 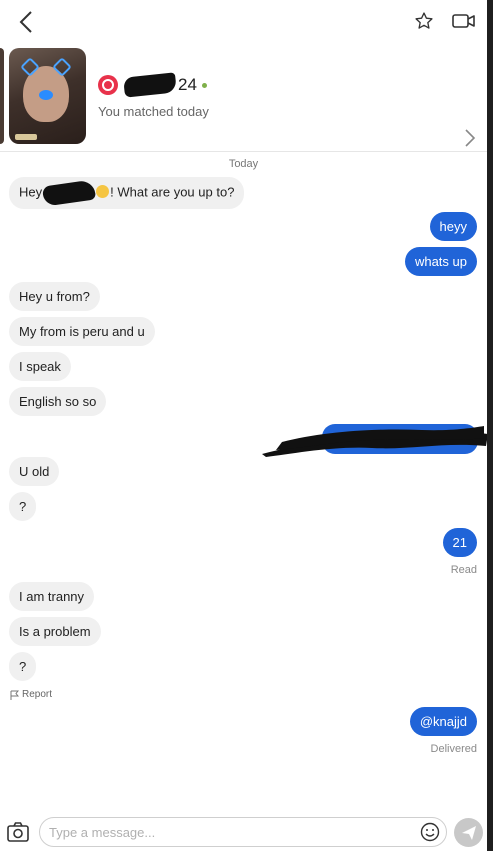 I want to click on top-bar, so click(x=246, y=21).